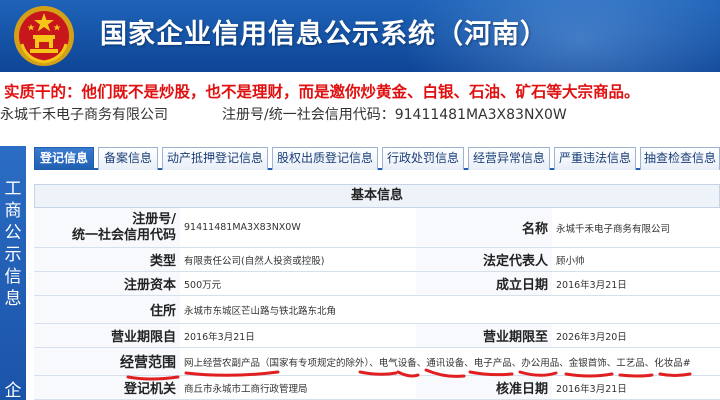 This screenshot has width=720, height=400. I want to click on authority-value: 商丘市永城市工商行政管理局, so click(246, 389).